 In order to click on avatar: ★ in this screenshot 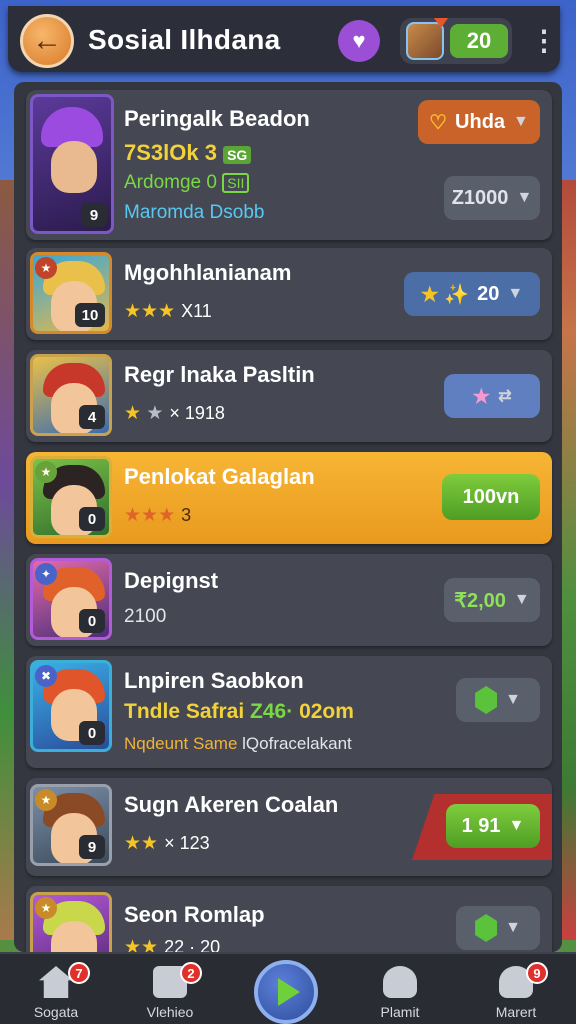, I will do `click(71, 922)`.